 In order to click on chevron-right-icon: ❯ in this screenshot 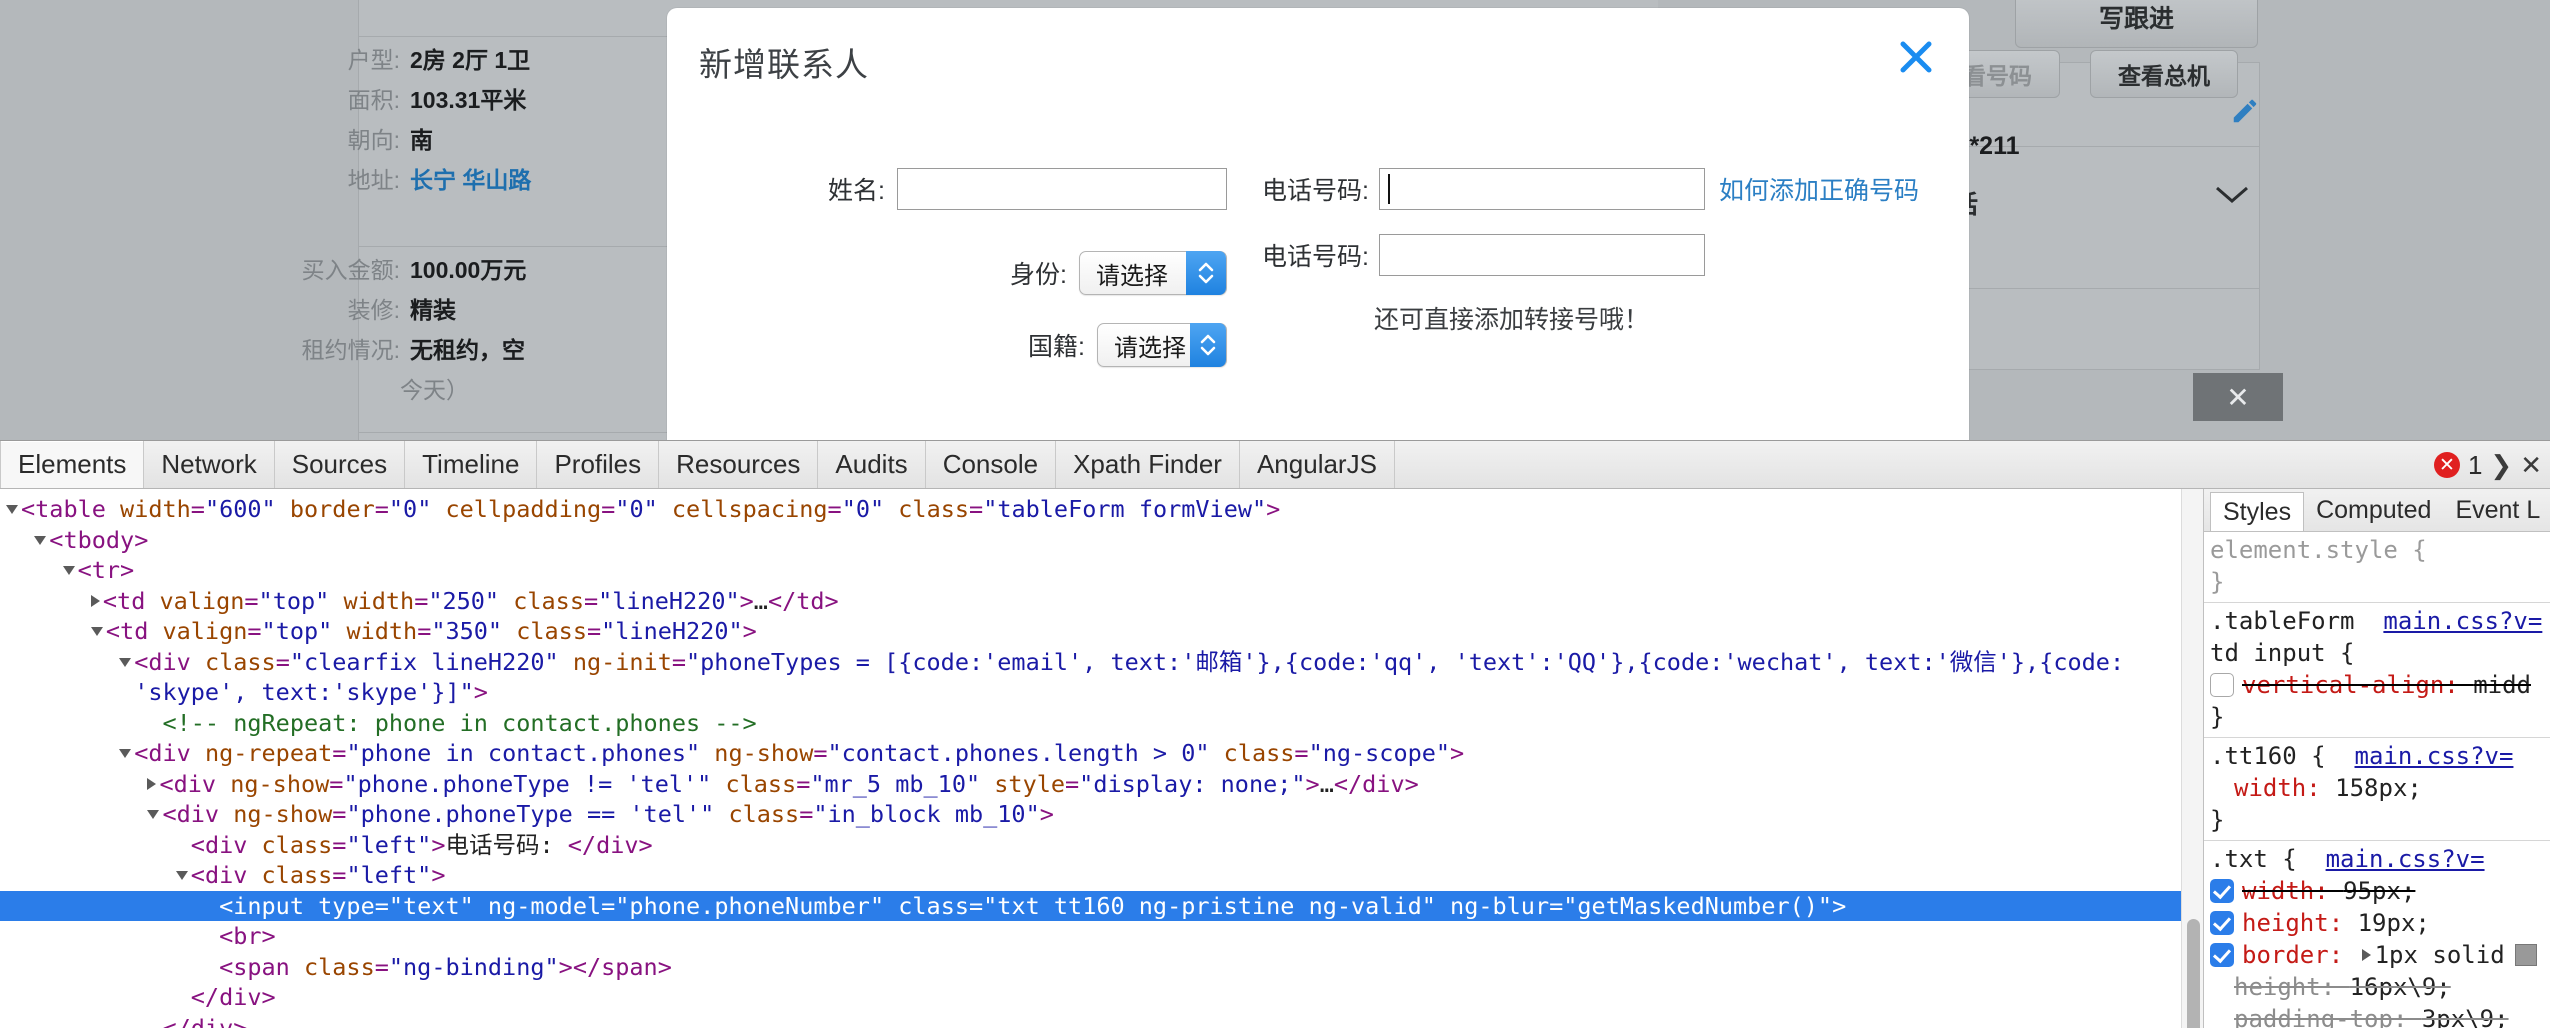, I will do `click(2501, 465)`.